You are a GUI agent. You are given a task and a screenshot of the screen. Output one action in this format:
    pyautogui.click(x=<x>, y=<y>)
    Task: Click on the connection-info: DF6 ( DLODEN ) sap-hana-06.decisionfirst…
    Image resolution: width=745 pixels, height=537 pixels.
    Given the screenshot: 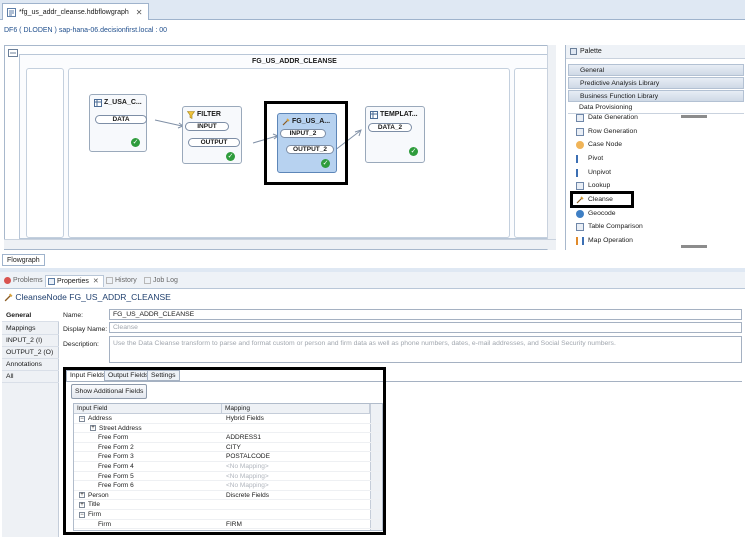 What is the action you would take?
    pyautogui.click(x=86, y=30)
    